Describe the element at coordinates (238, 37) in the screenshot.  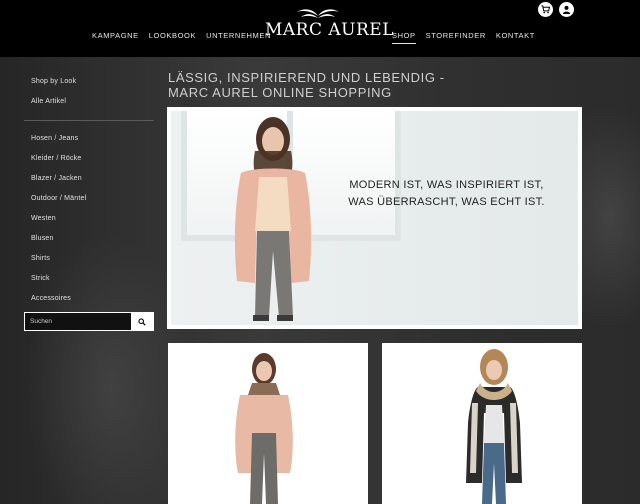
I see `nav-unternehmen: UNTERNEHMEN` at that location.